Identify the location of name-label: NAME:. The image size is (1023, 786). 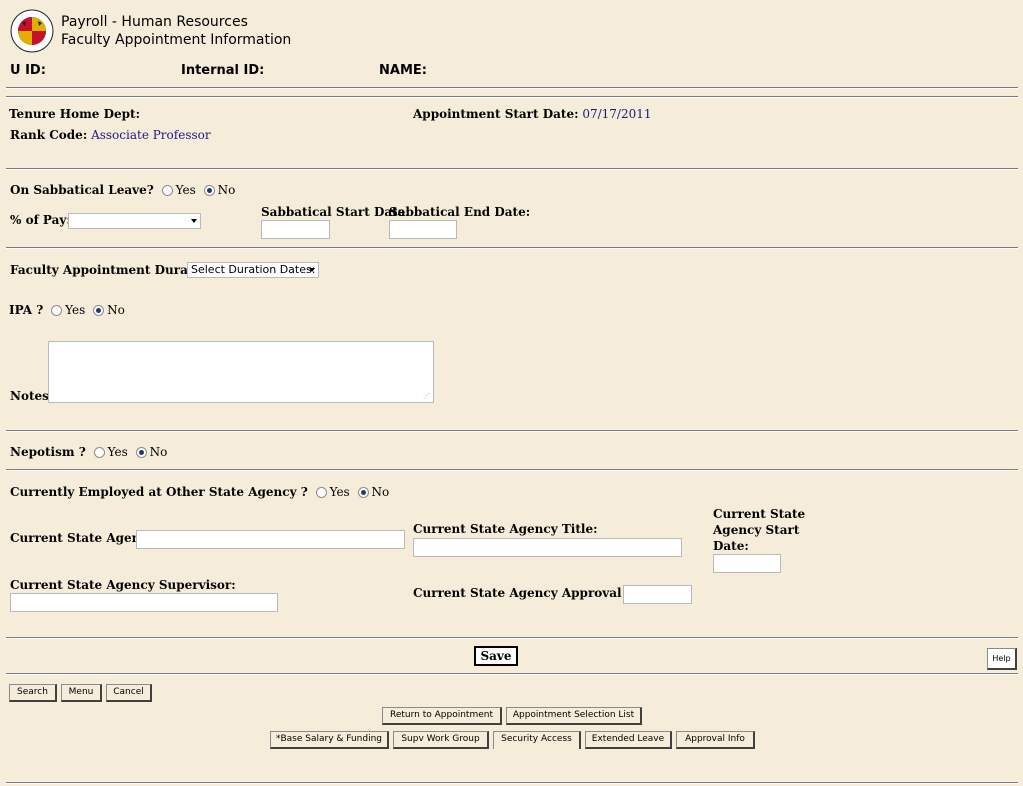
(403, 70).